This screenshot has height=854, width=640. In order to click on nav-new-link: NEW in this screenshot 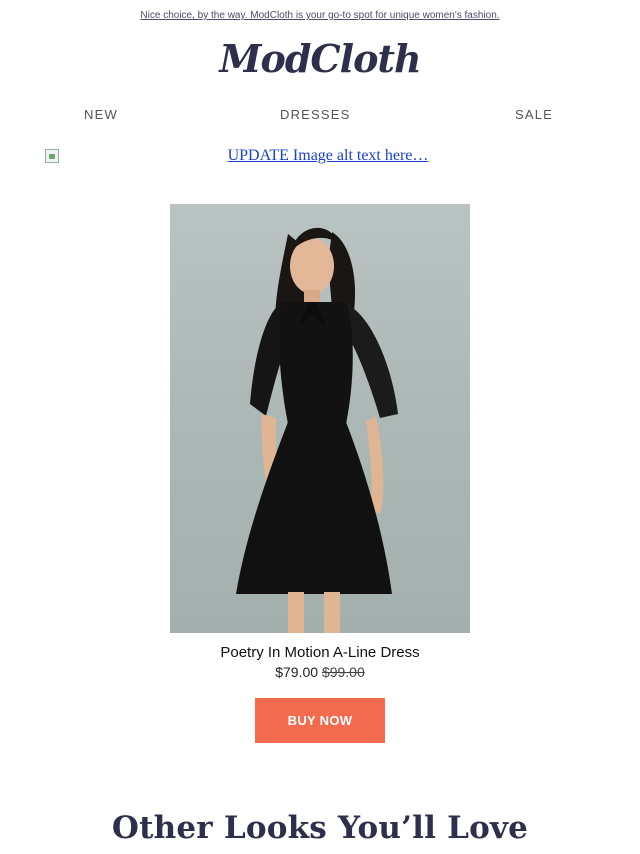, I will do `click(101, 114)`.